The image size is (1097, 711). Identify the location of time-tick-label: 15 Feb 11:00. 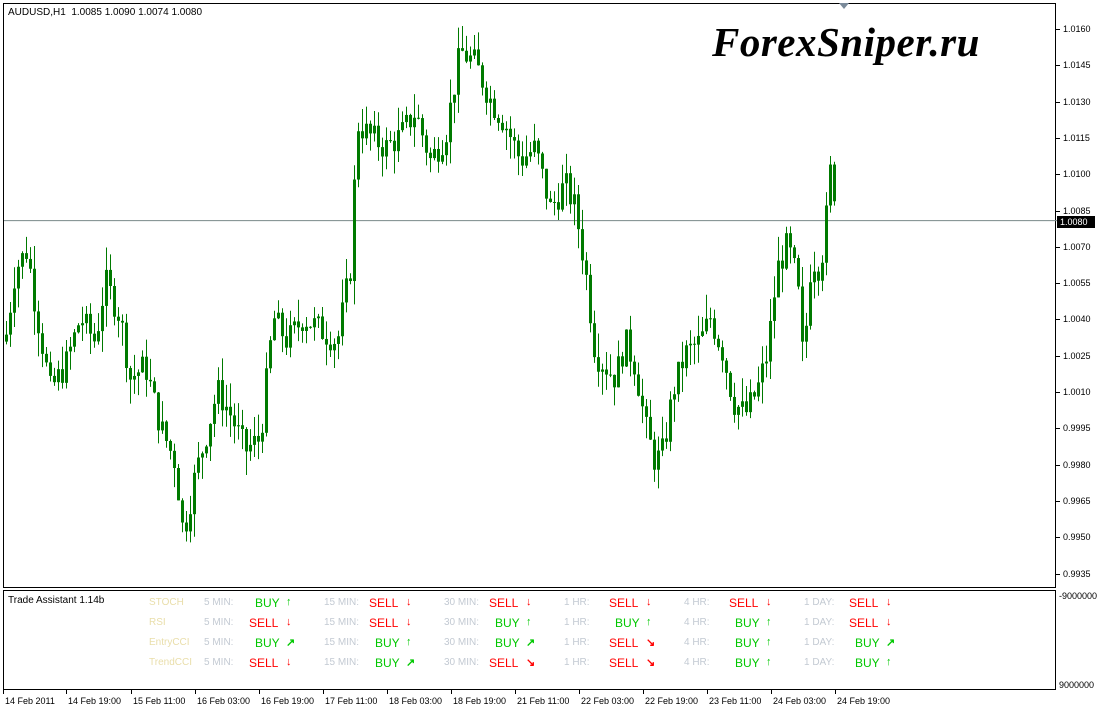
(159, 701).